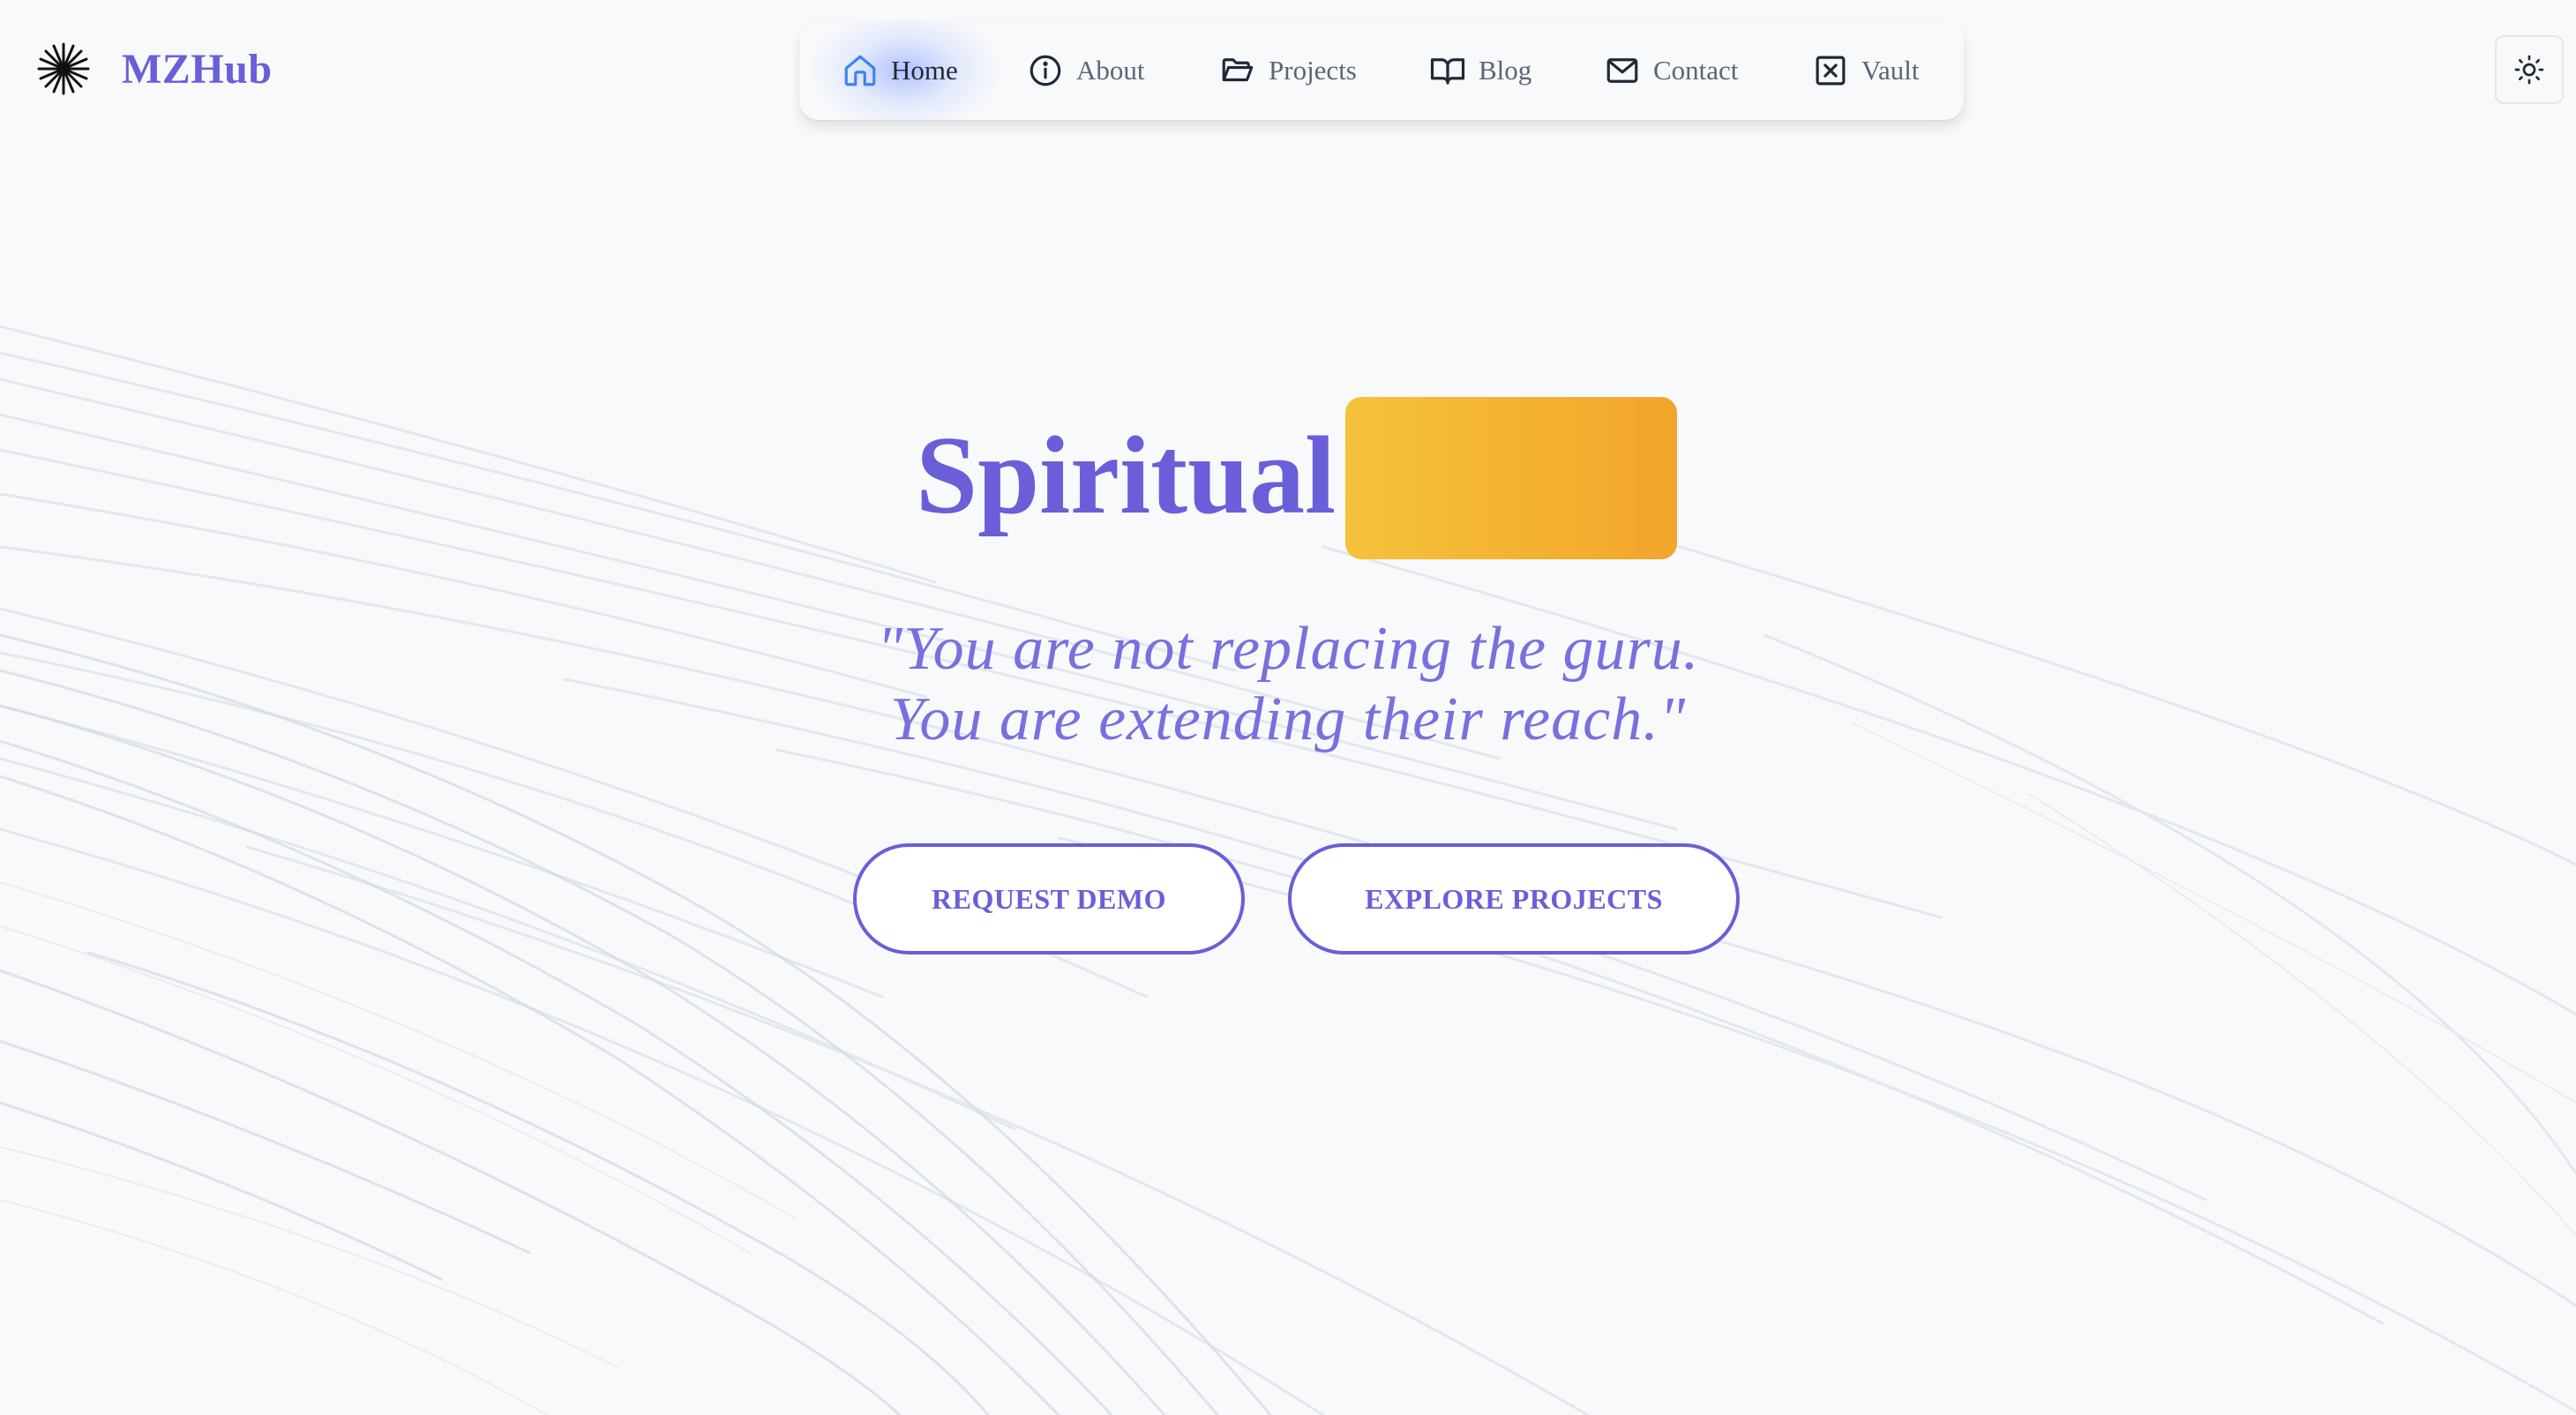 The height and width of the screenshot is (1415, 2576). Describe the element at coordinates (1511, 478) in the screenshot. I see `hero-highlight-block` at that location.